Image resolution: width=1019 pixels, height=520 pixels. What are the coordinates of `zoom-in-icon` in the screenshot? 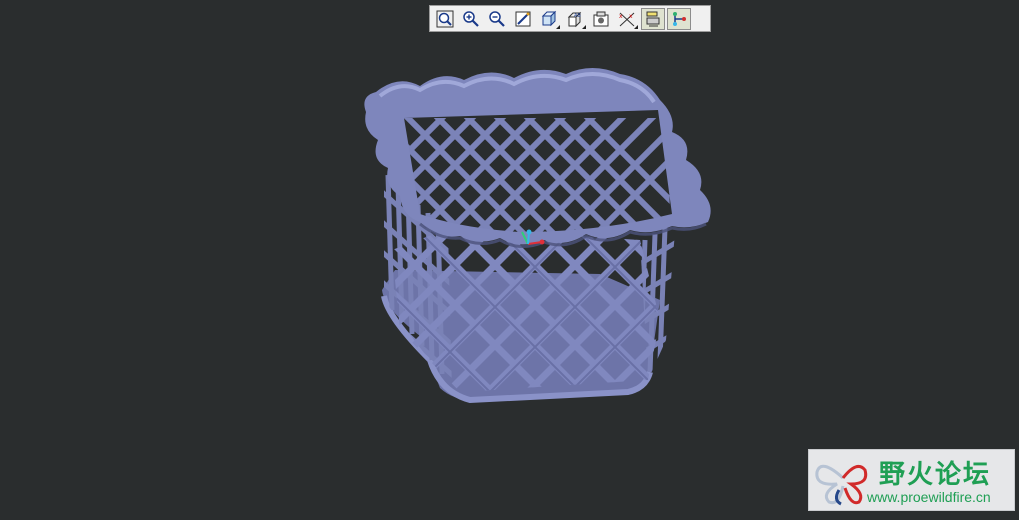 It's located at (471, 18).